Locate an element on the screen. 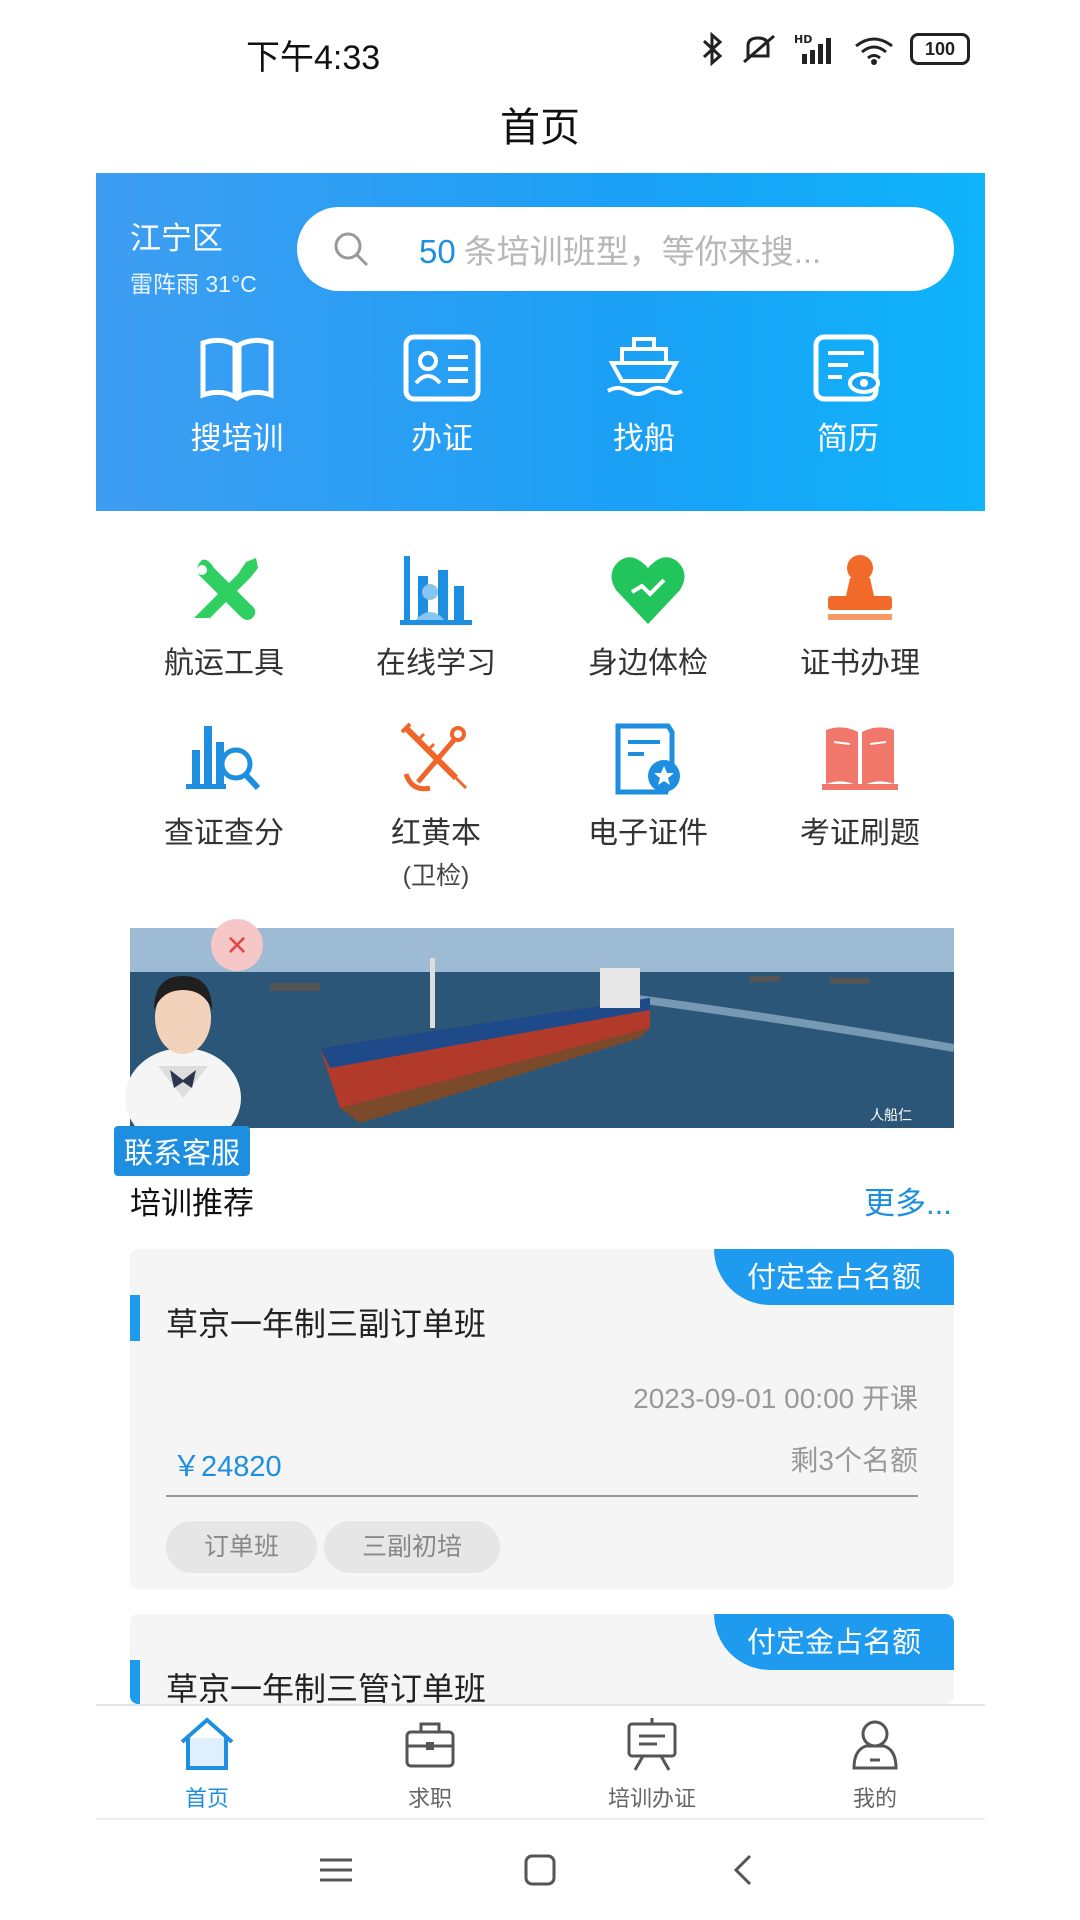 The image size is (1080, 1920). nav-label: 首页 is located at coordinates (206, 1798).